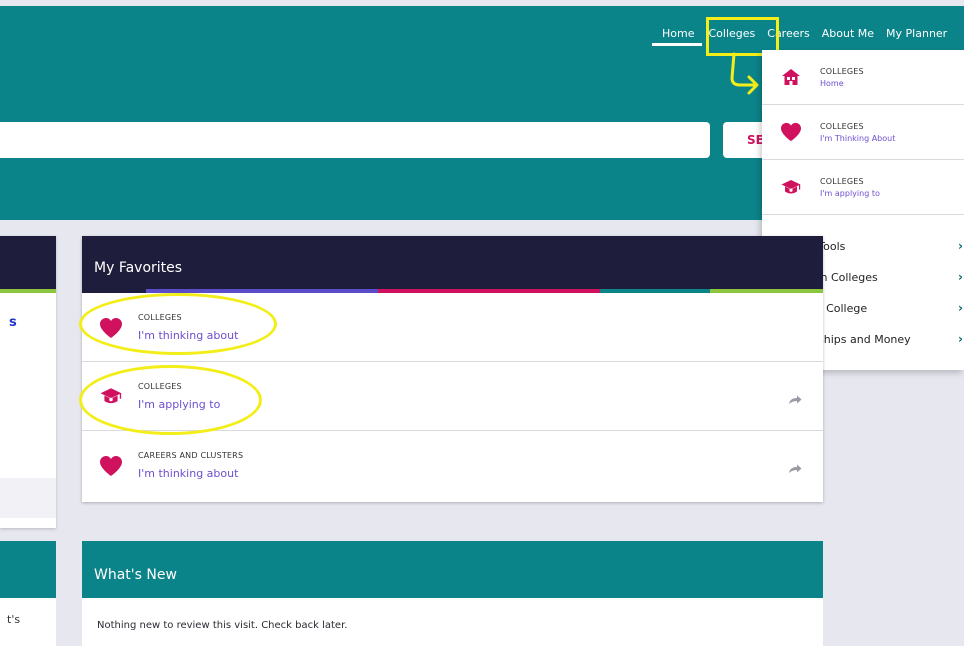 The width and height of the screenshot is (964, 646). I want to click on favorite-label: I'm applying to, so click(179, 404).